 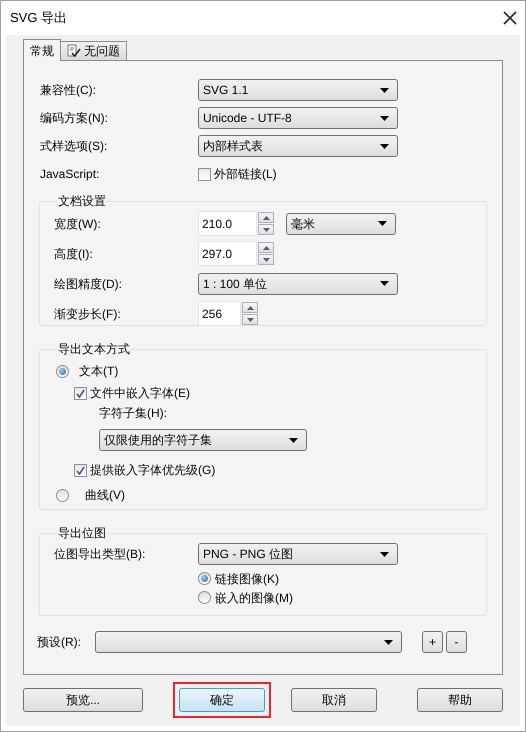 What do you see at coordinates (298, 118) in the screenshot?
I see `dropdown: Unicode - UTF-8` at bounding box center [298, 118].